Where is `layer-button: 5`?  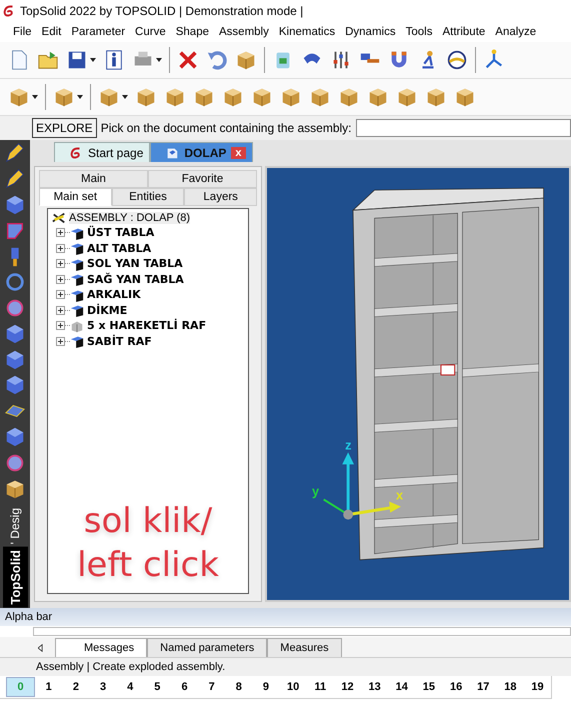 layer-button: 5 is located at coordinates (157, 687).